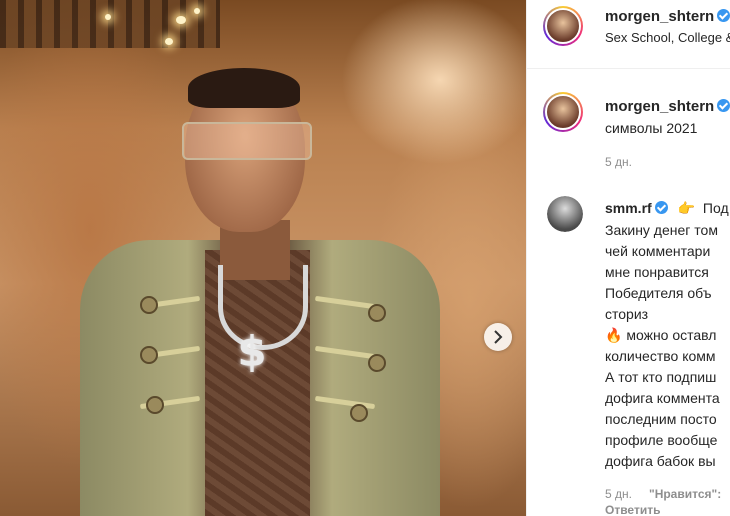  I want to click on author-avatar, so click(563, 26).